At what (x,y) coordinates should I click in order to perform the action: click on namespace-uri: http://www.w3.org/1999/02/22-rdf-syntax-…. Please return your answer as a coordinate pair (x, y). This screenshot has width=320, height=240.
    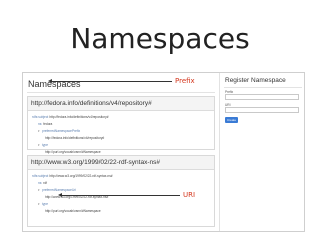
    Looking at the image, I should click on (121, 163).